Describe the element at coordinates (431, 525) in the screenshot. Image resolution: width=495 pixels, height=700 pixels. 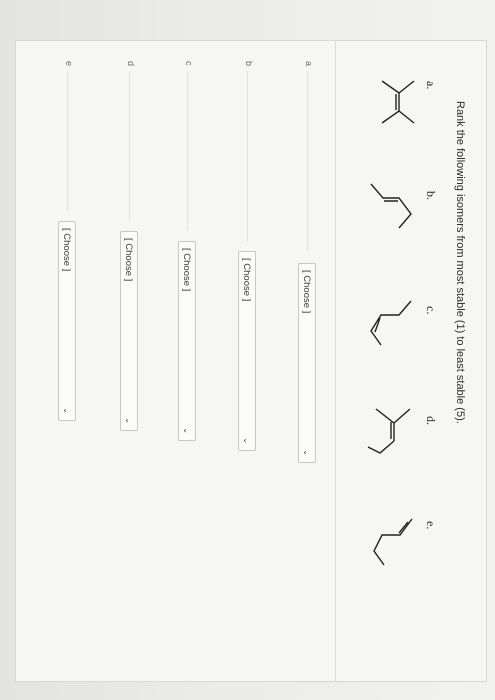
I see `structure-letter-e: e.` at that location.